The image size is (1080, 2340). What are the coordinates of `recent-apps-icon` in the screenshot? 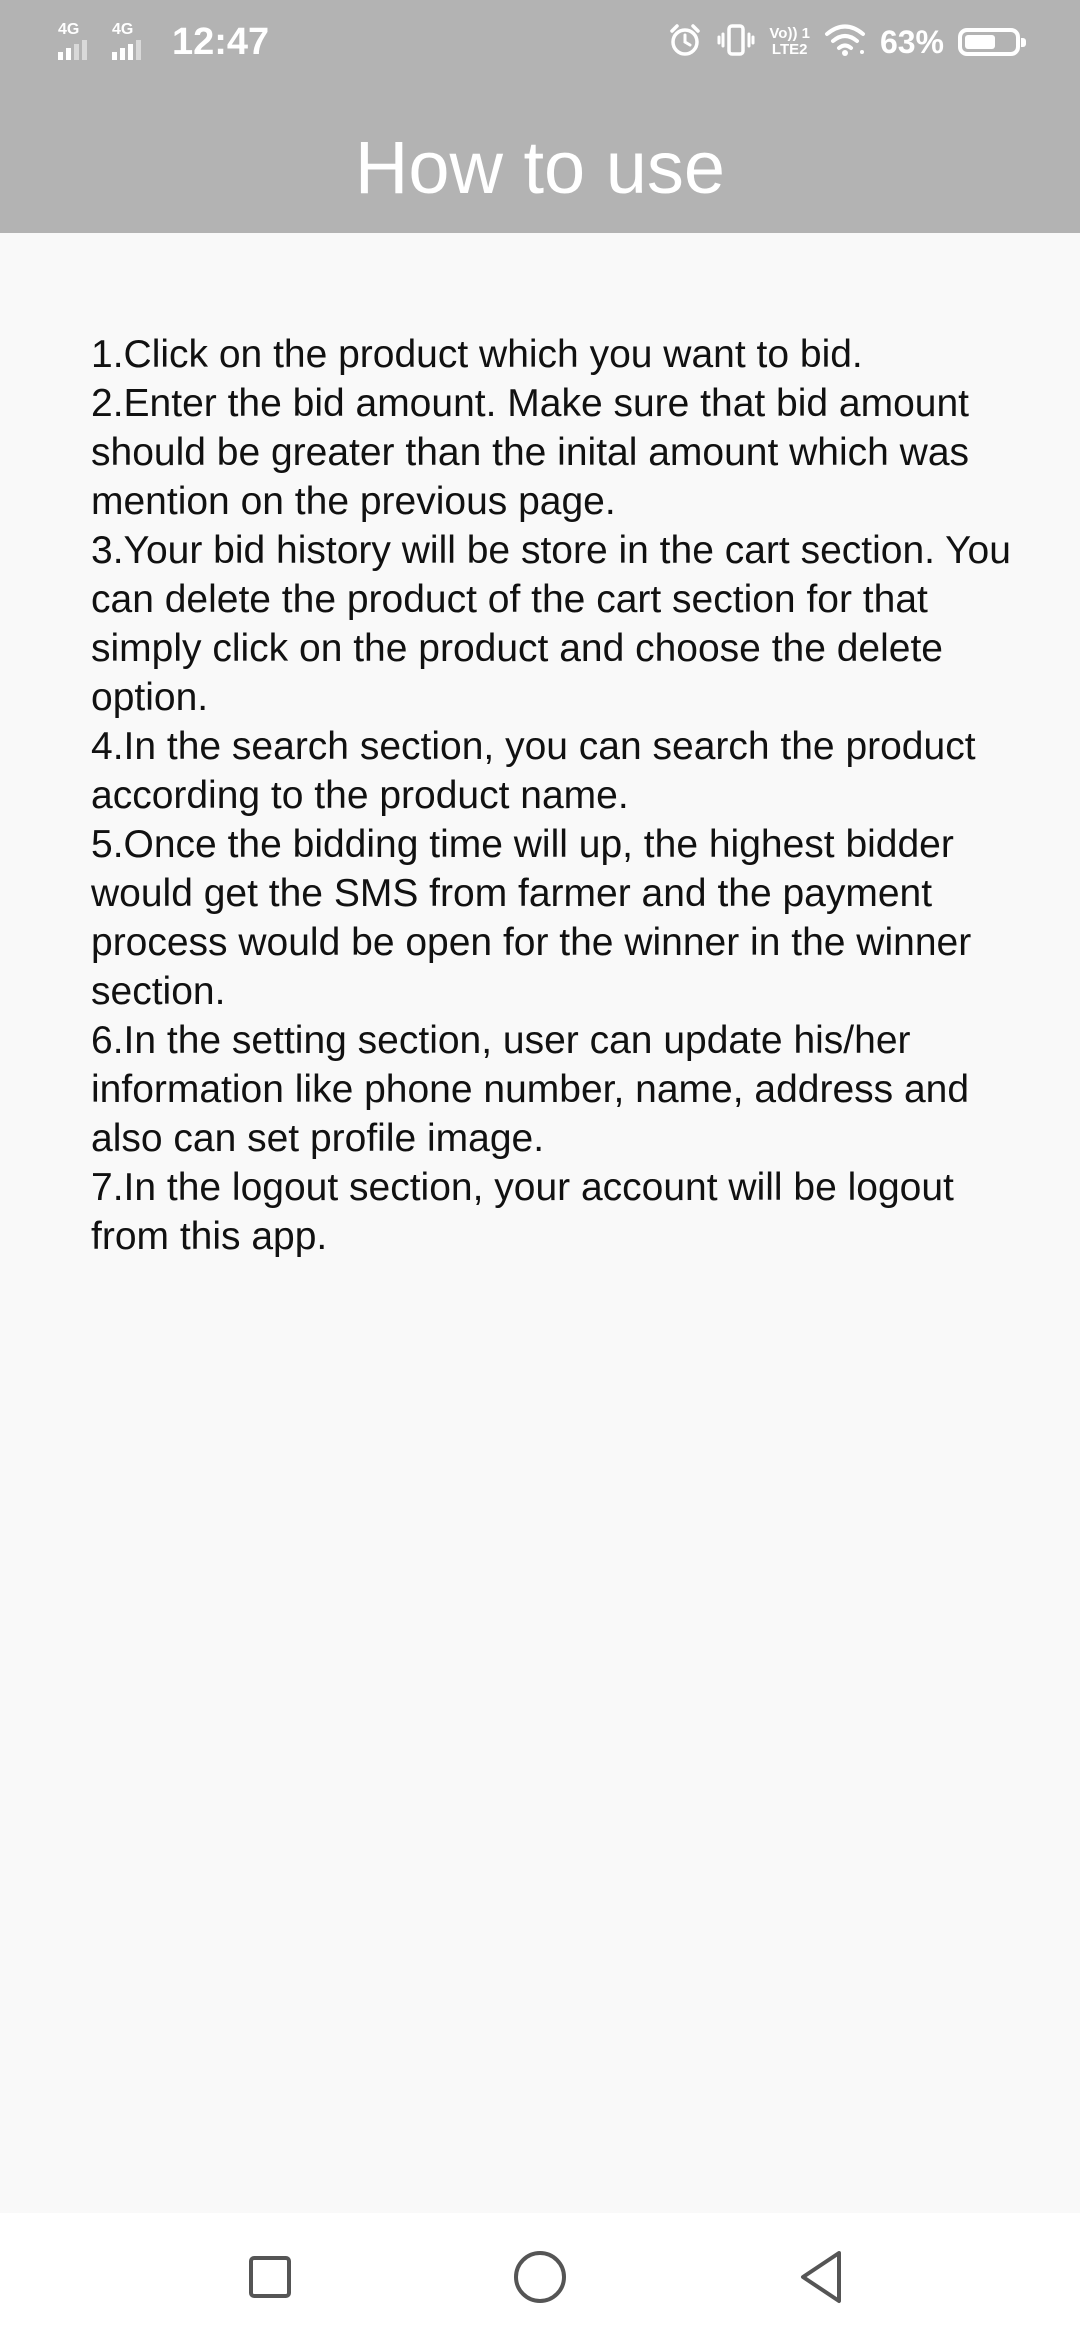 It's located at (270, 2277).